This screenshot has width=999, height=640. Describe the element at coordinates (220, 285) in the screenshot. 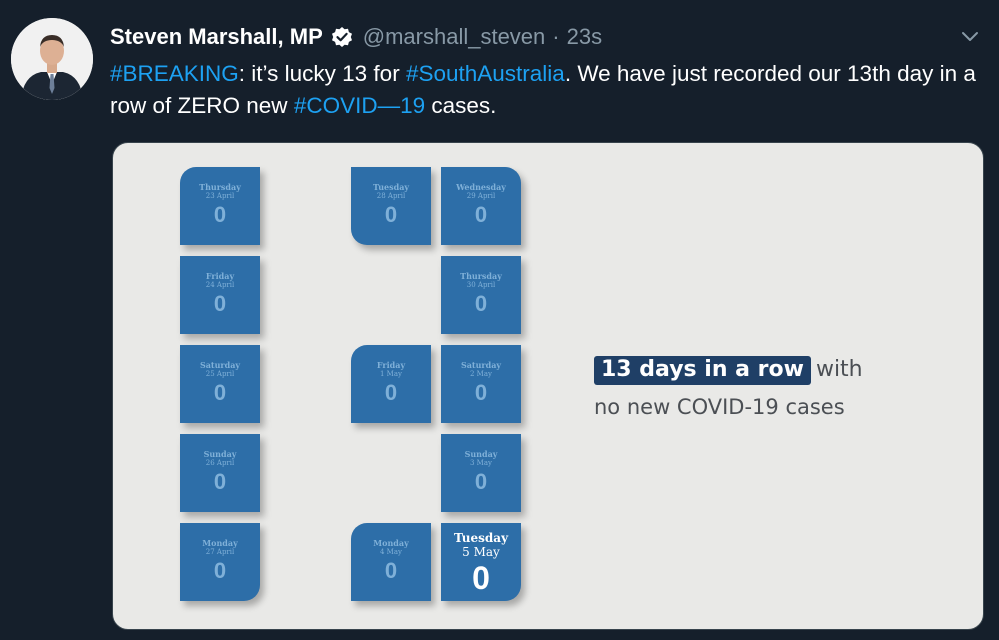

I see `tile-date: 24 April` at that location.